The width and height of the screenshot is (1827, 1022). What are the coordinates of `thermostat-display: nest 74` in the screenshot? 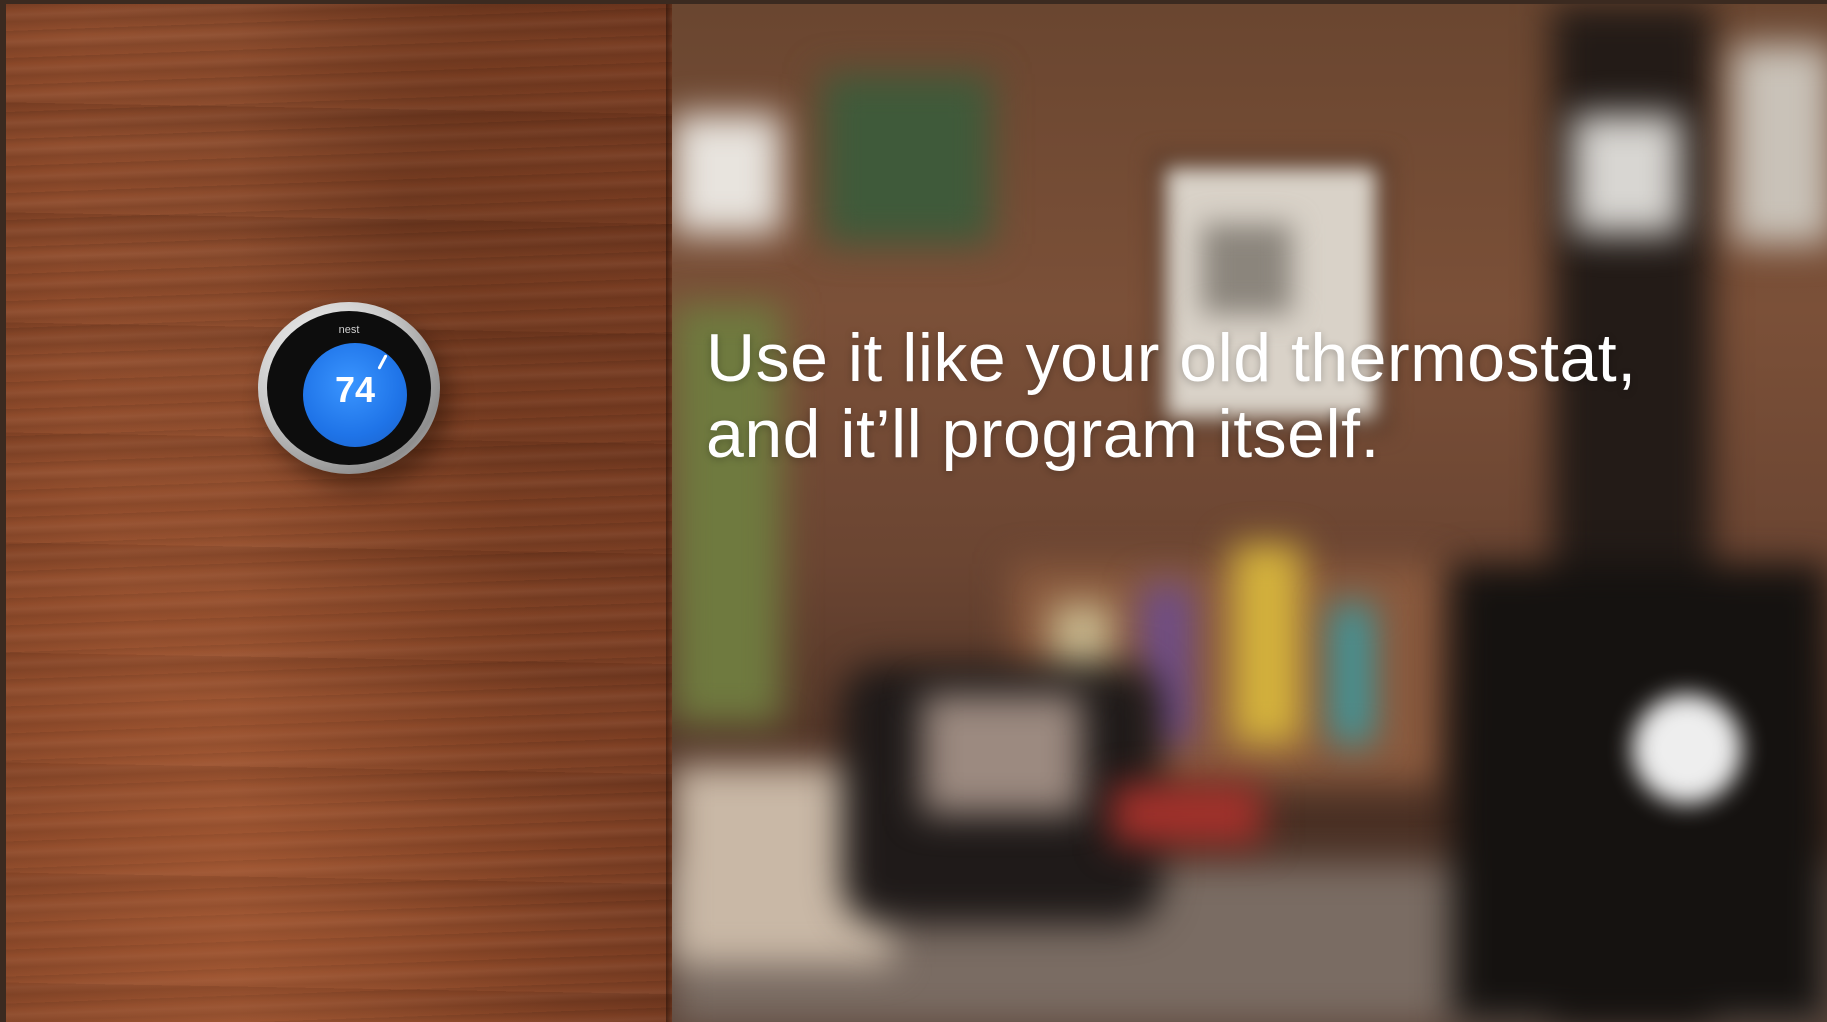 It's located at (349, 388).